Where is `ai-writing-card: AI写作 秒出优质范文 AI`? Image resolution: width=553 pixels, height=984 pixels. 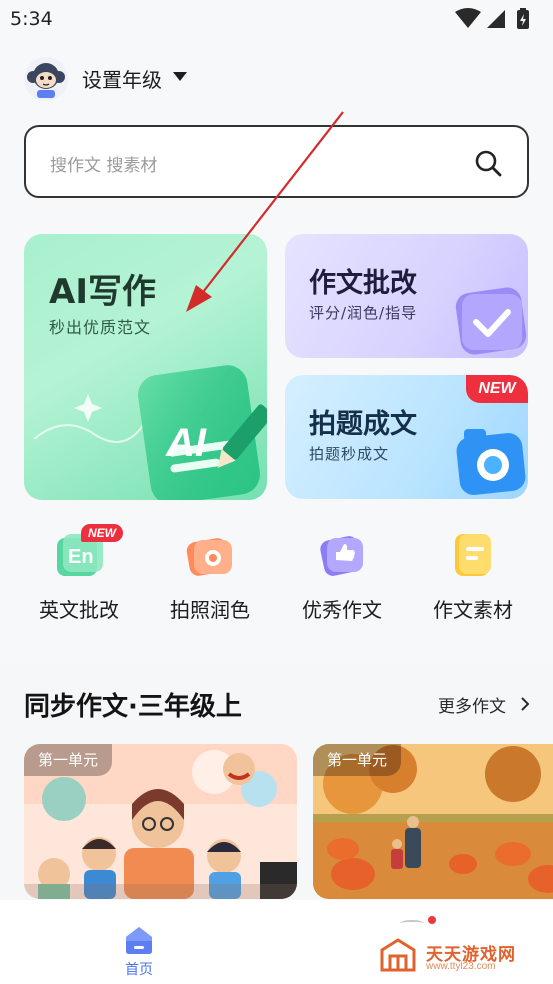 ai-writing-card: AI写作 秒出优质范文 AI is located at coordinates (145, 367).